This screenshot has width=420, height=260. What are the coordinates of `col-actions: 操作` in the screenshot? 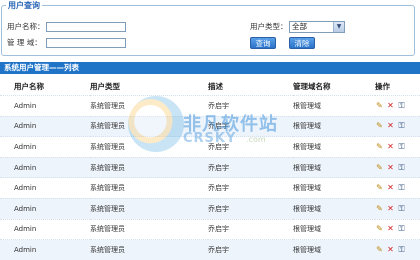 It's located at (397, 87).